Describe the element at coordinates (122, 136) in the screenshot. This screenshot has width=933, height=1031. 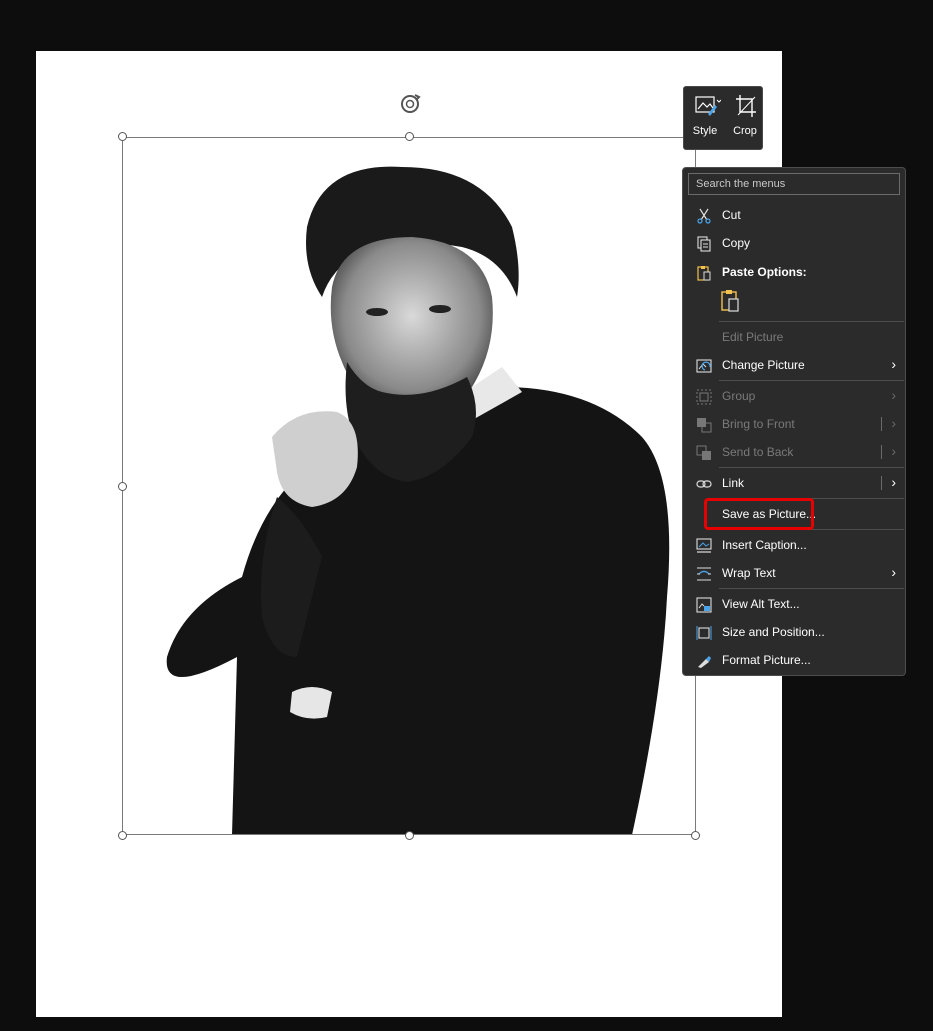
I see `resize-handle-top-left` at that location.